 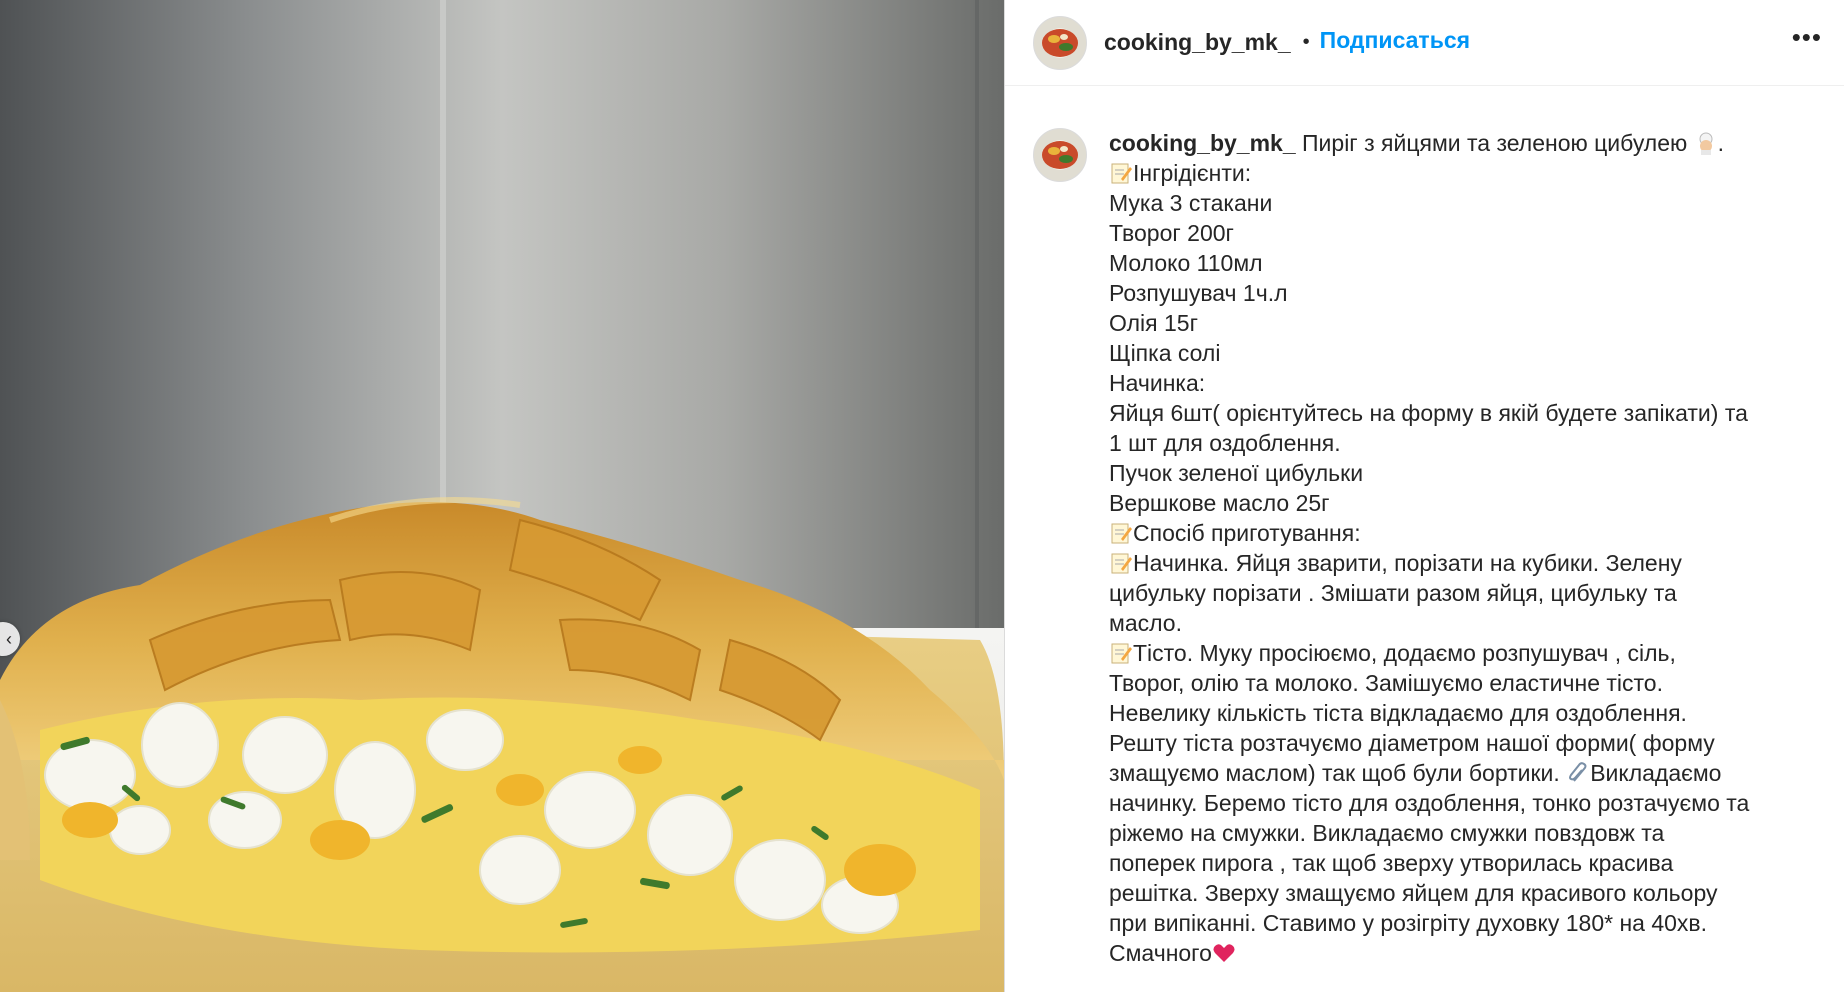 I want to click on caption-line: Олія 15г, so click(x=1153, y=323).